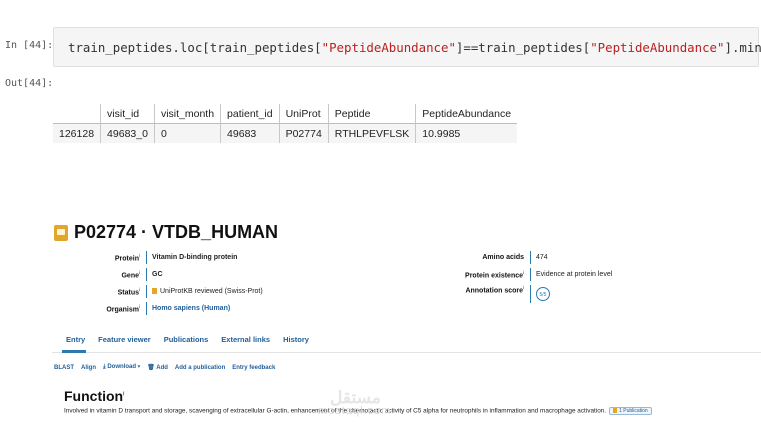  I want to click on tab-divider, so click(406, 352).